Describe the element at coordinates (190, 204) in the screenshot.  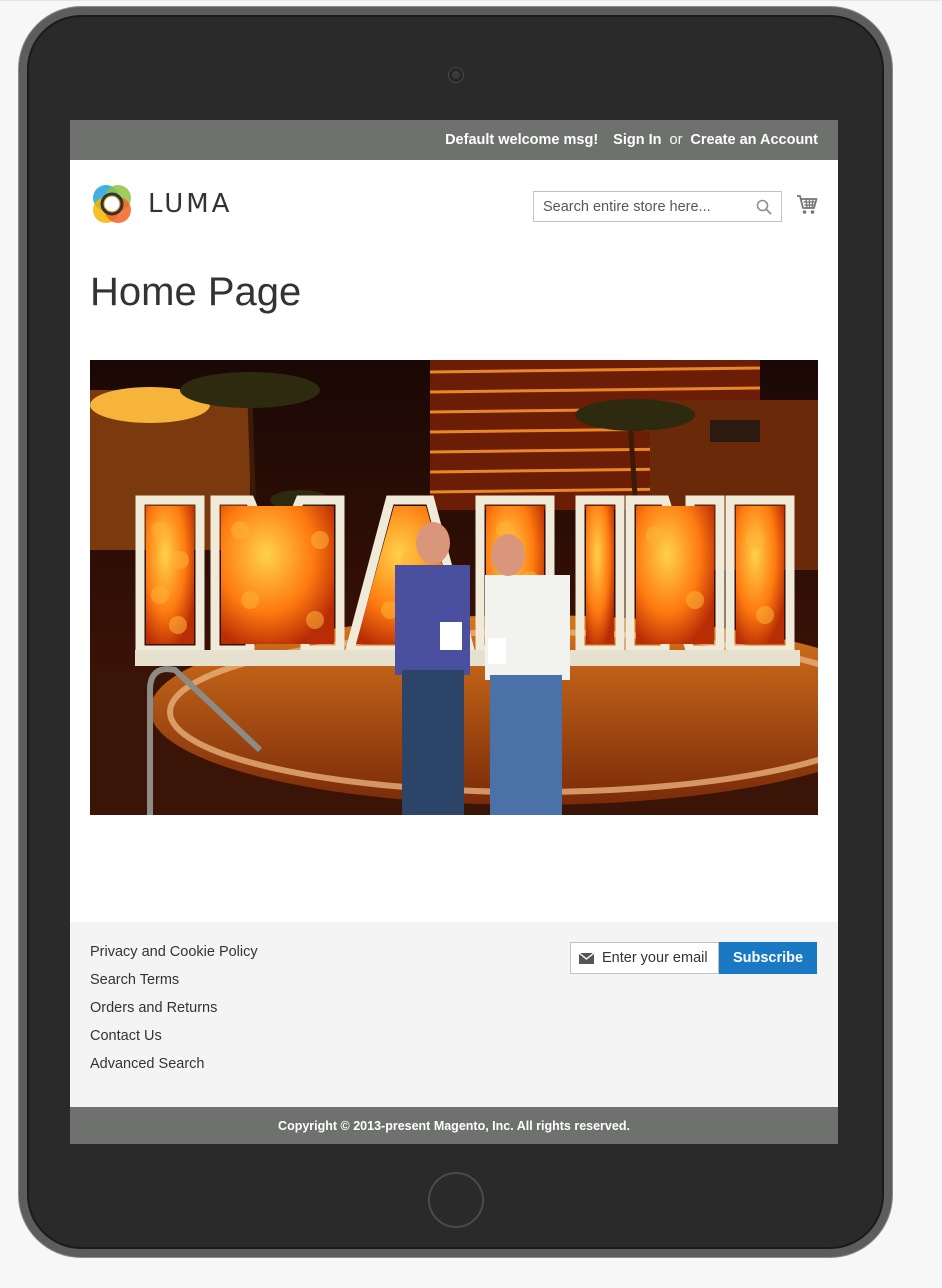
I see `logo-text: LUMA` at that location.